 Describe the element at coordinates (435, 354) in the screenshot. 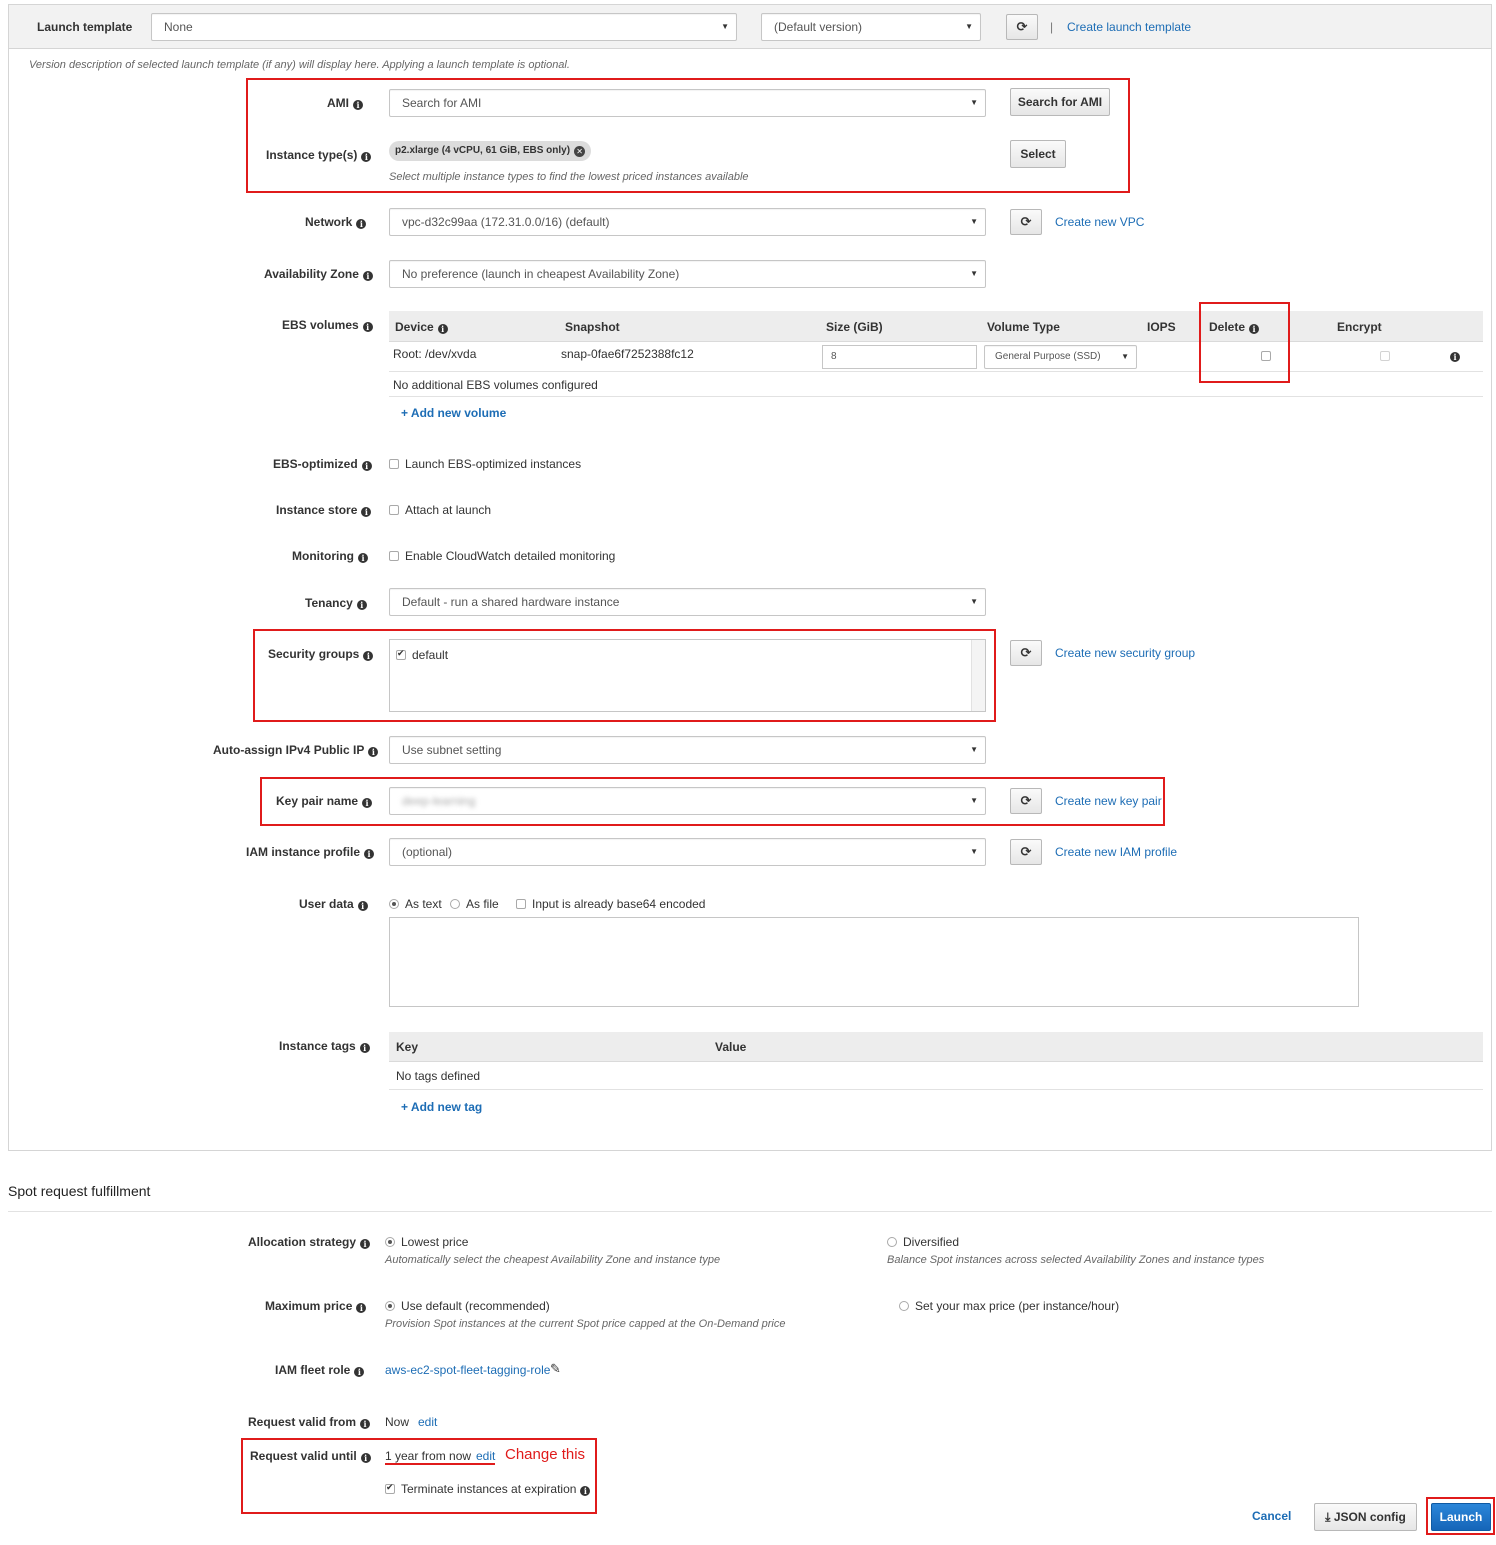

I see `row-device: Root: /dev/xvda` at that location.